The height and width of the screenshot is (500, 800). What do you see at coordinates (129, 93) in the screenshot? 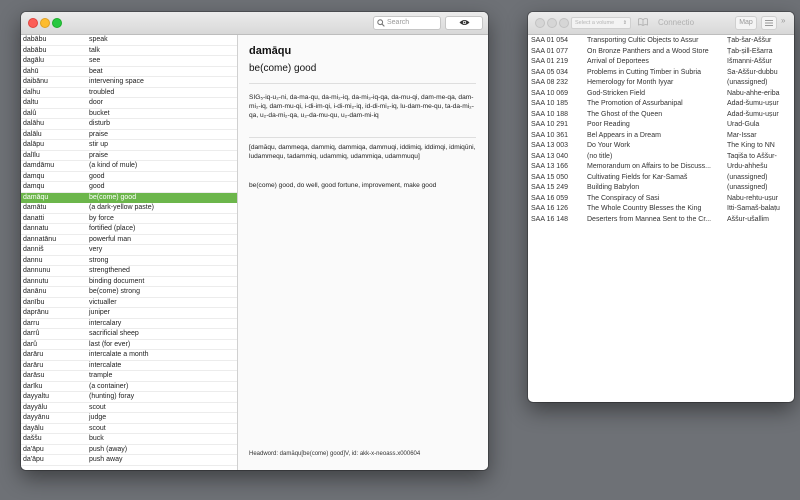
I see `entry-row: dalhu troubled` at bounding box center [129, 93].